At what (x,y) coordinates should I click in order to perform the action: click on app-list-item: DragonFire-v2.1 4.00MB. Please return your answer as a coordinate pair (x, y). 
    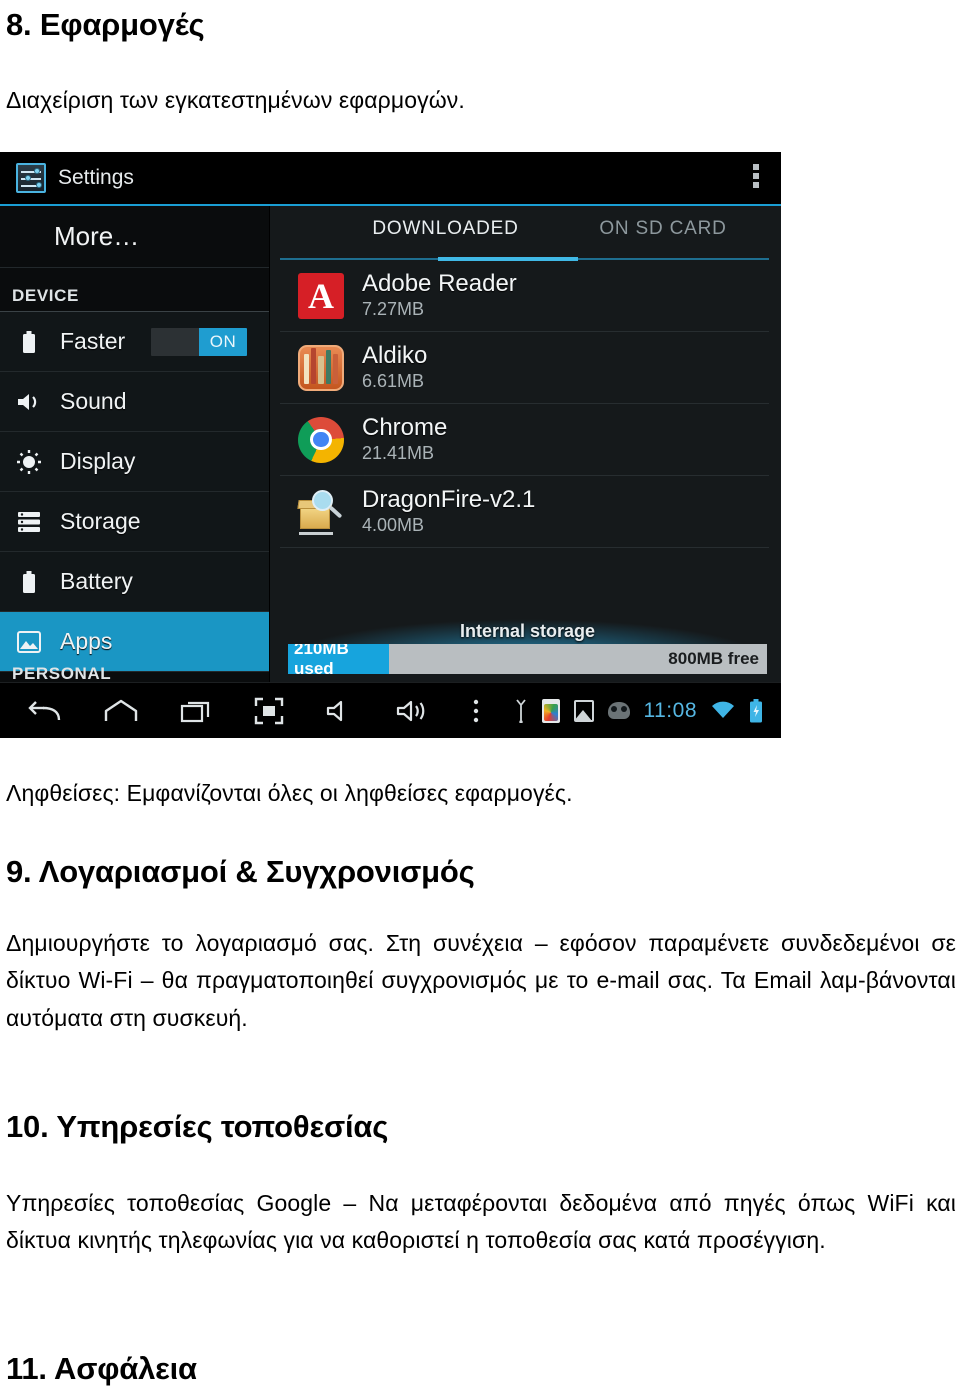
    Looking at the image, I should click on (524, 512).